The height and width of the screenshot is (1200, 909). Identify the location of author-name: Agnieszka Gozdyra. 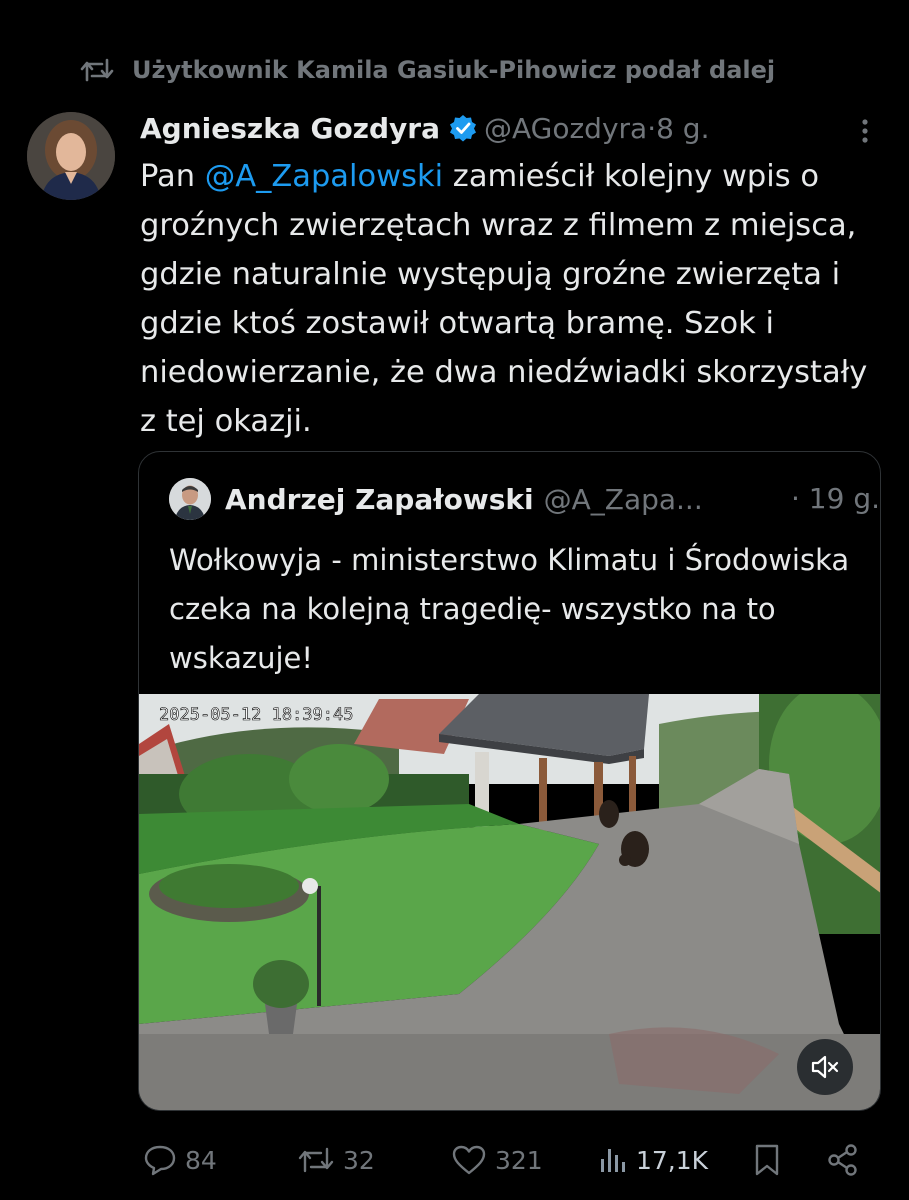
(290, 128).